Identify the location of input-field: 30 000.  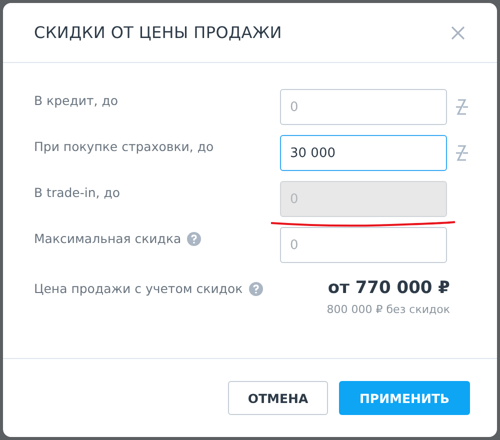
(363, 153).